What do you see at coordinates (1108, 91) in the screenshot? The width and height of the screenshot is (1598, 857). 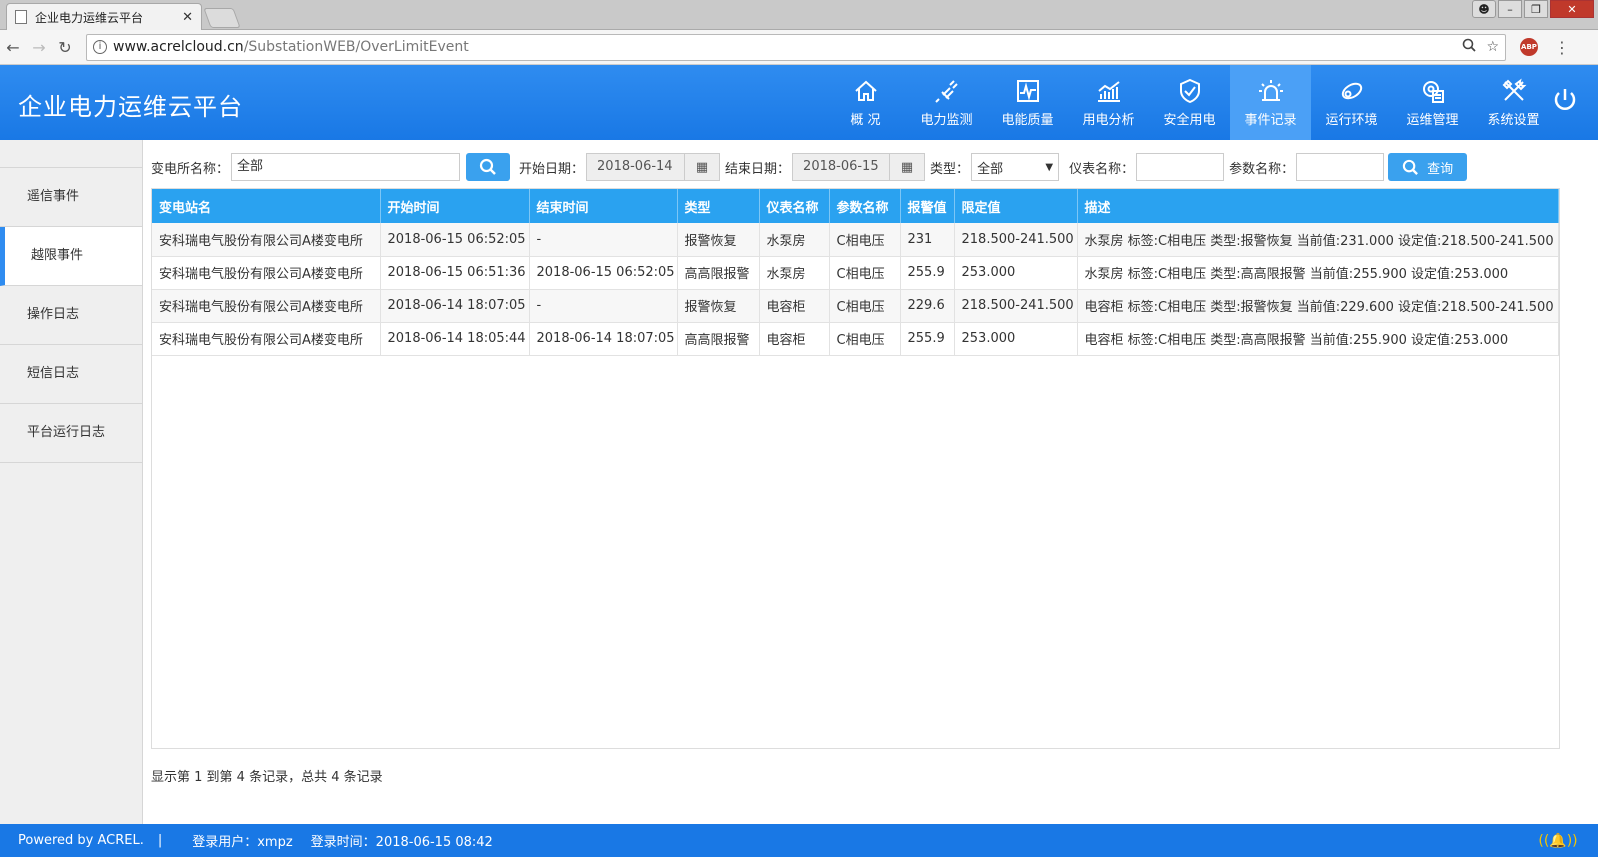 I see `bar-chart-icon` at bounding box center [1108, 91].